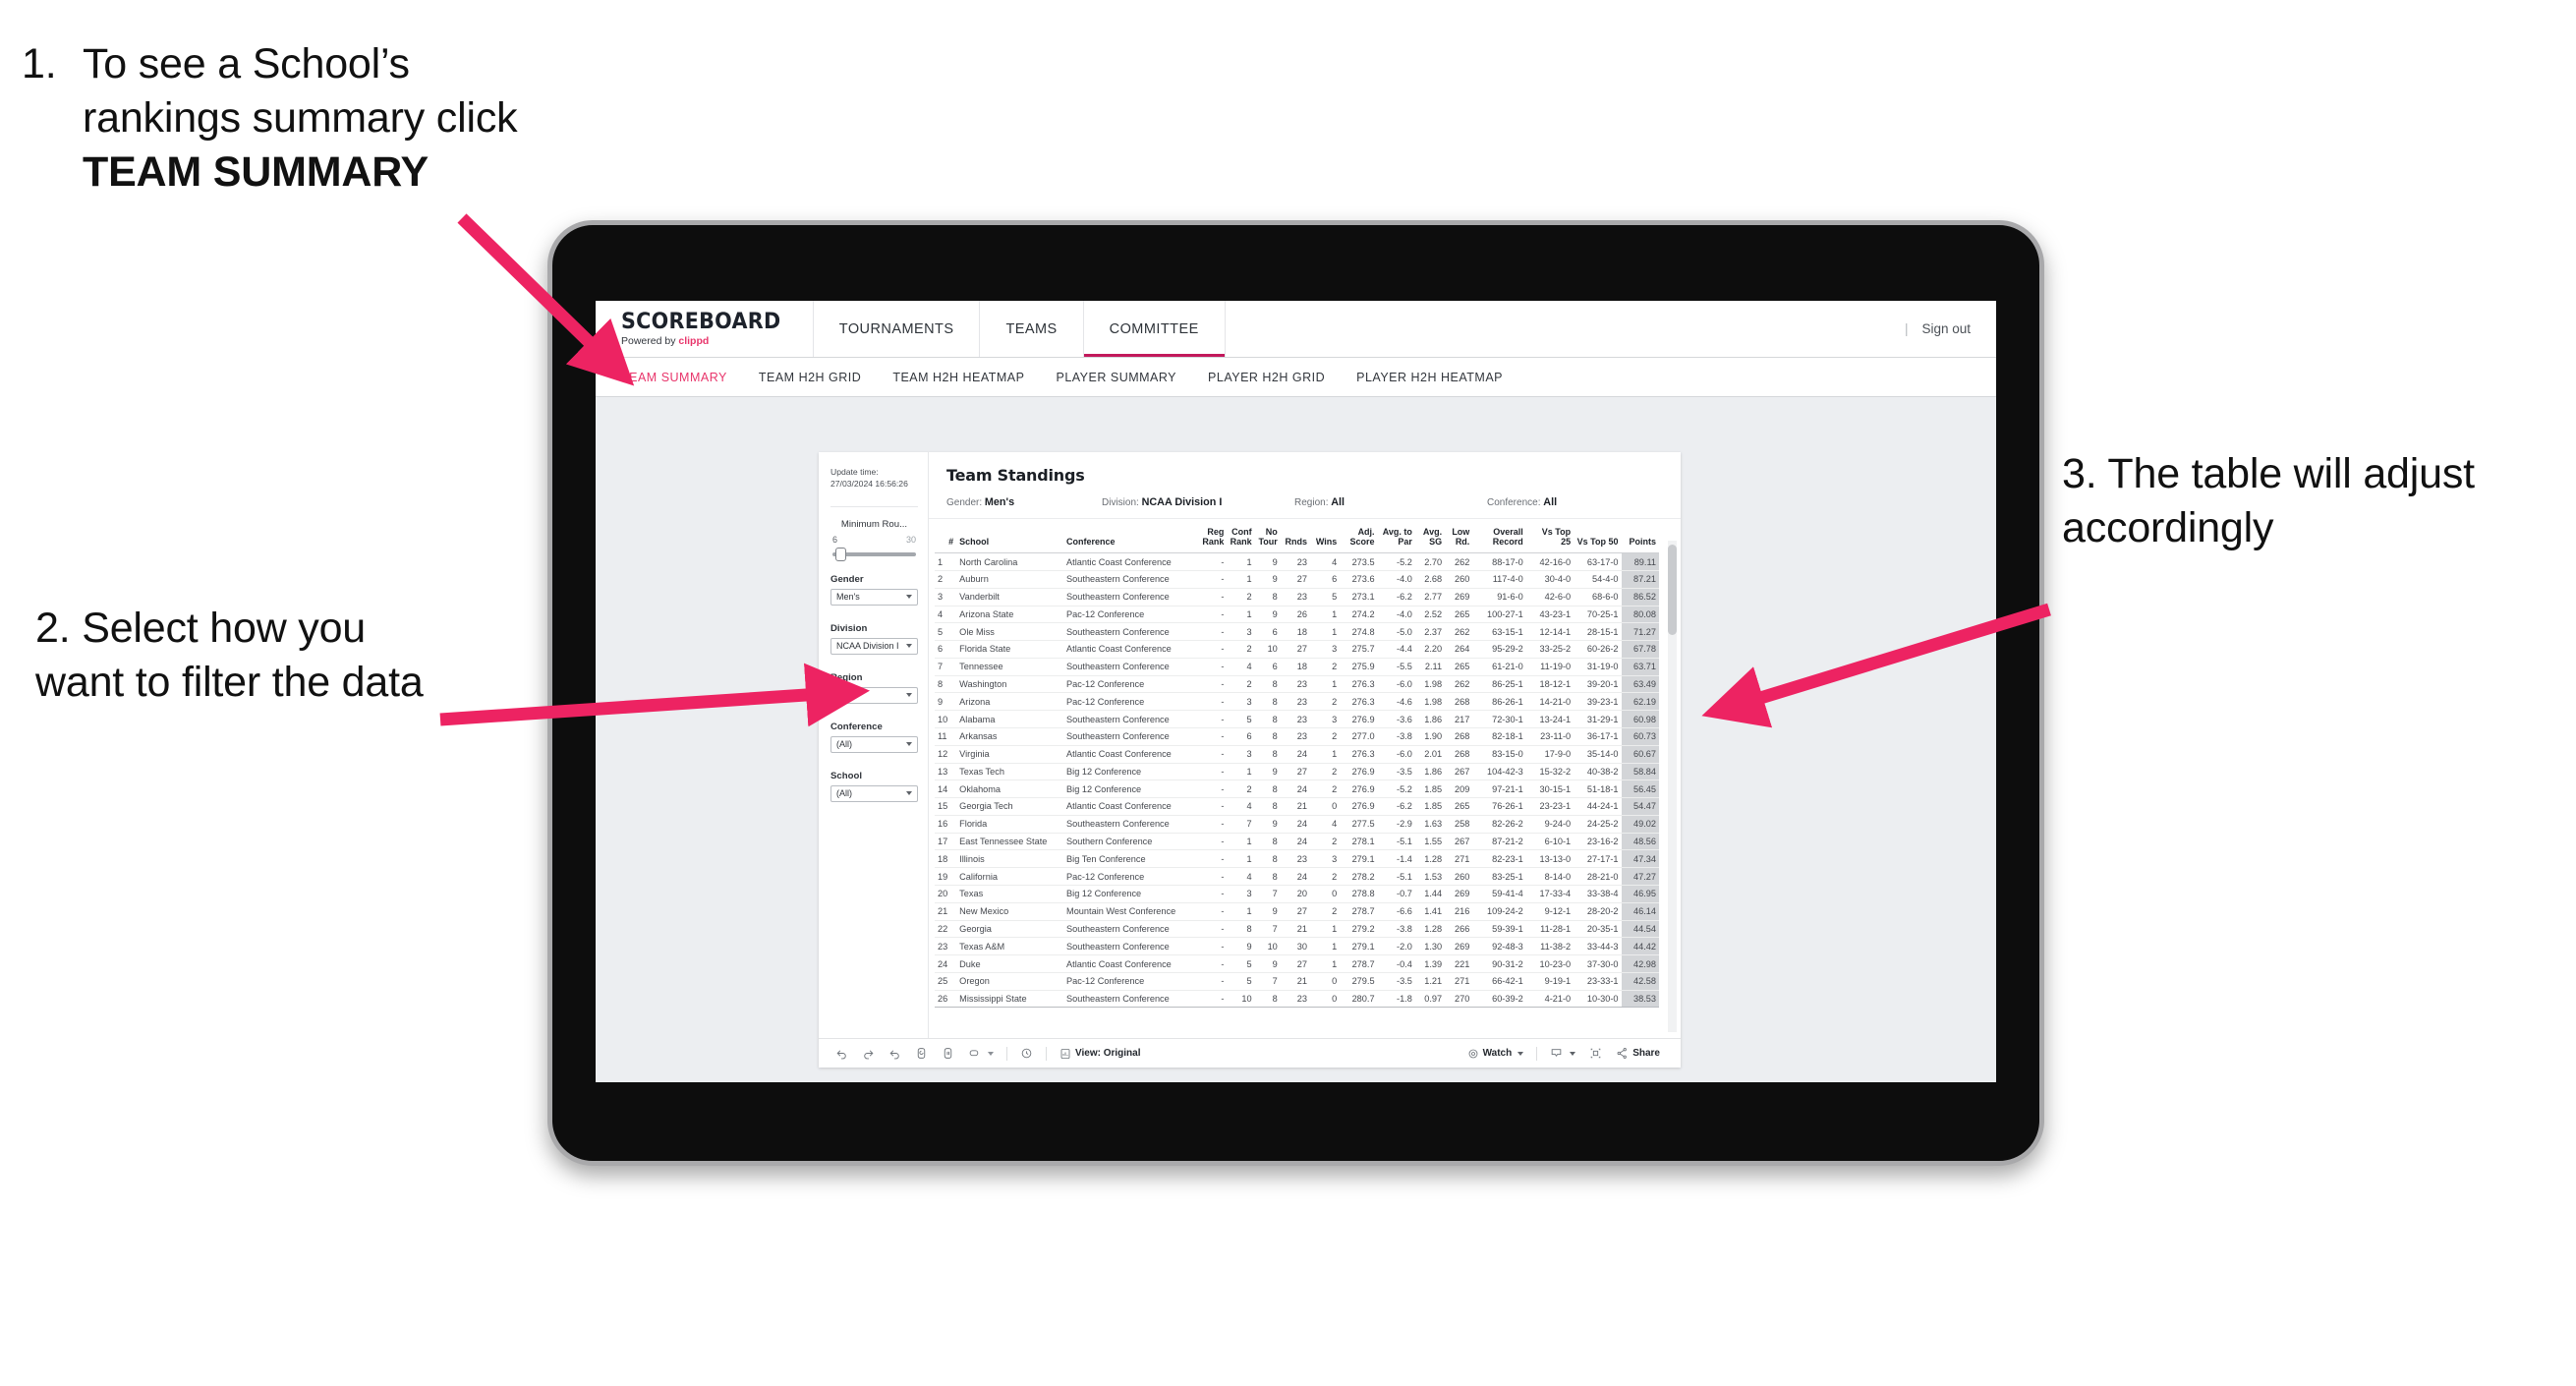  I want to click on filter-school-select: (All), so click(874, 793).